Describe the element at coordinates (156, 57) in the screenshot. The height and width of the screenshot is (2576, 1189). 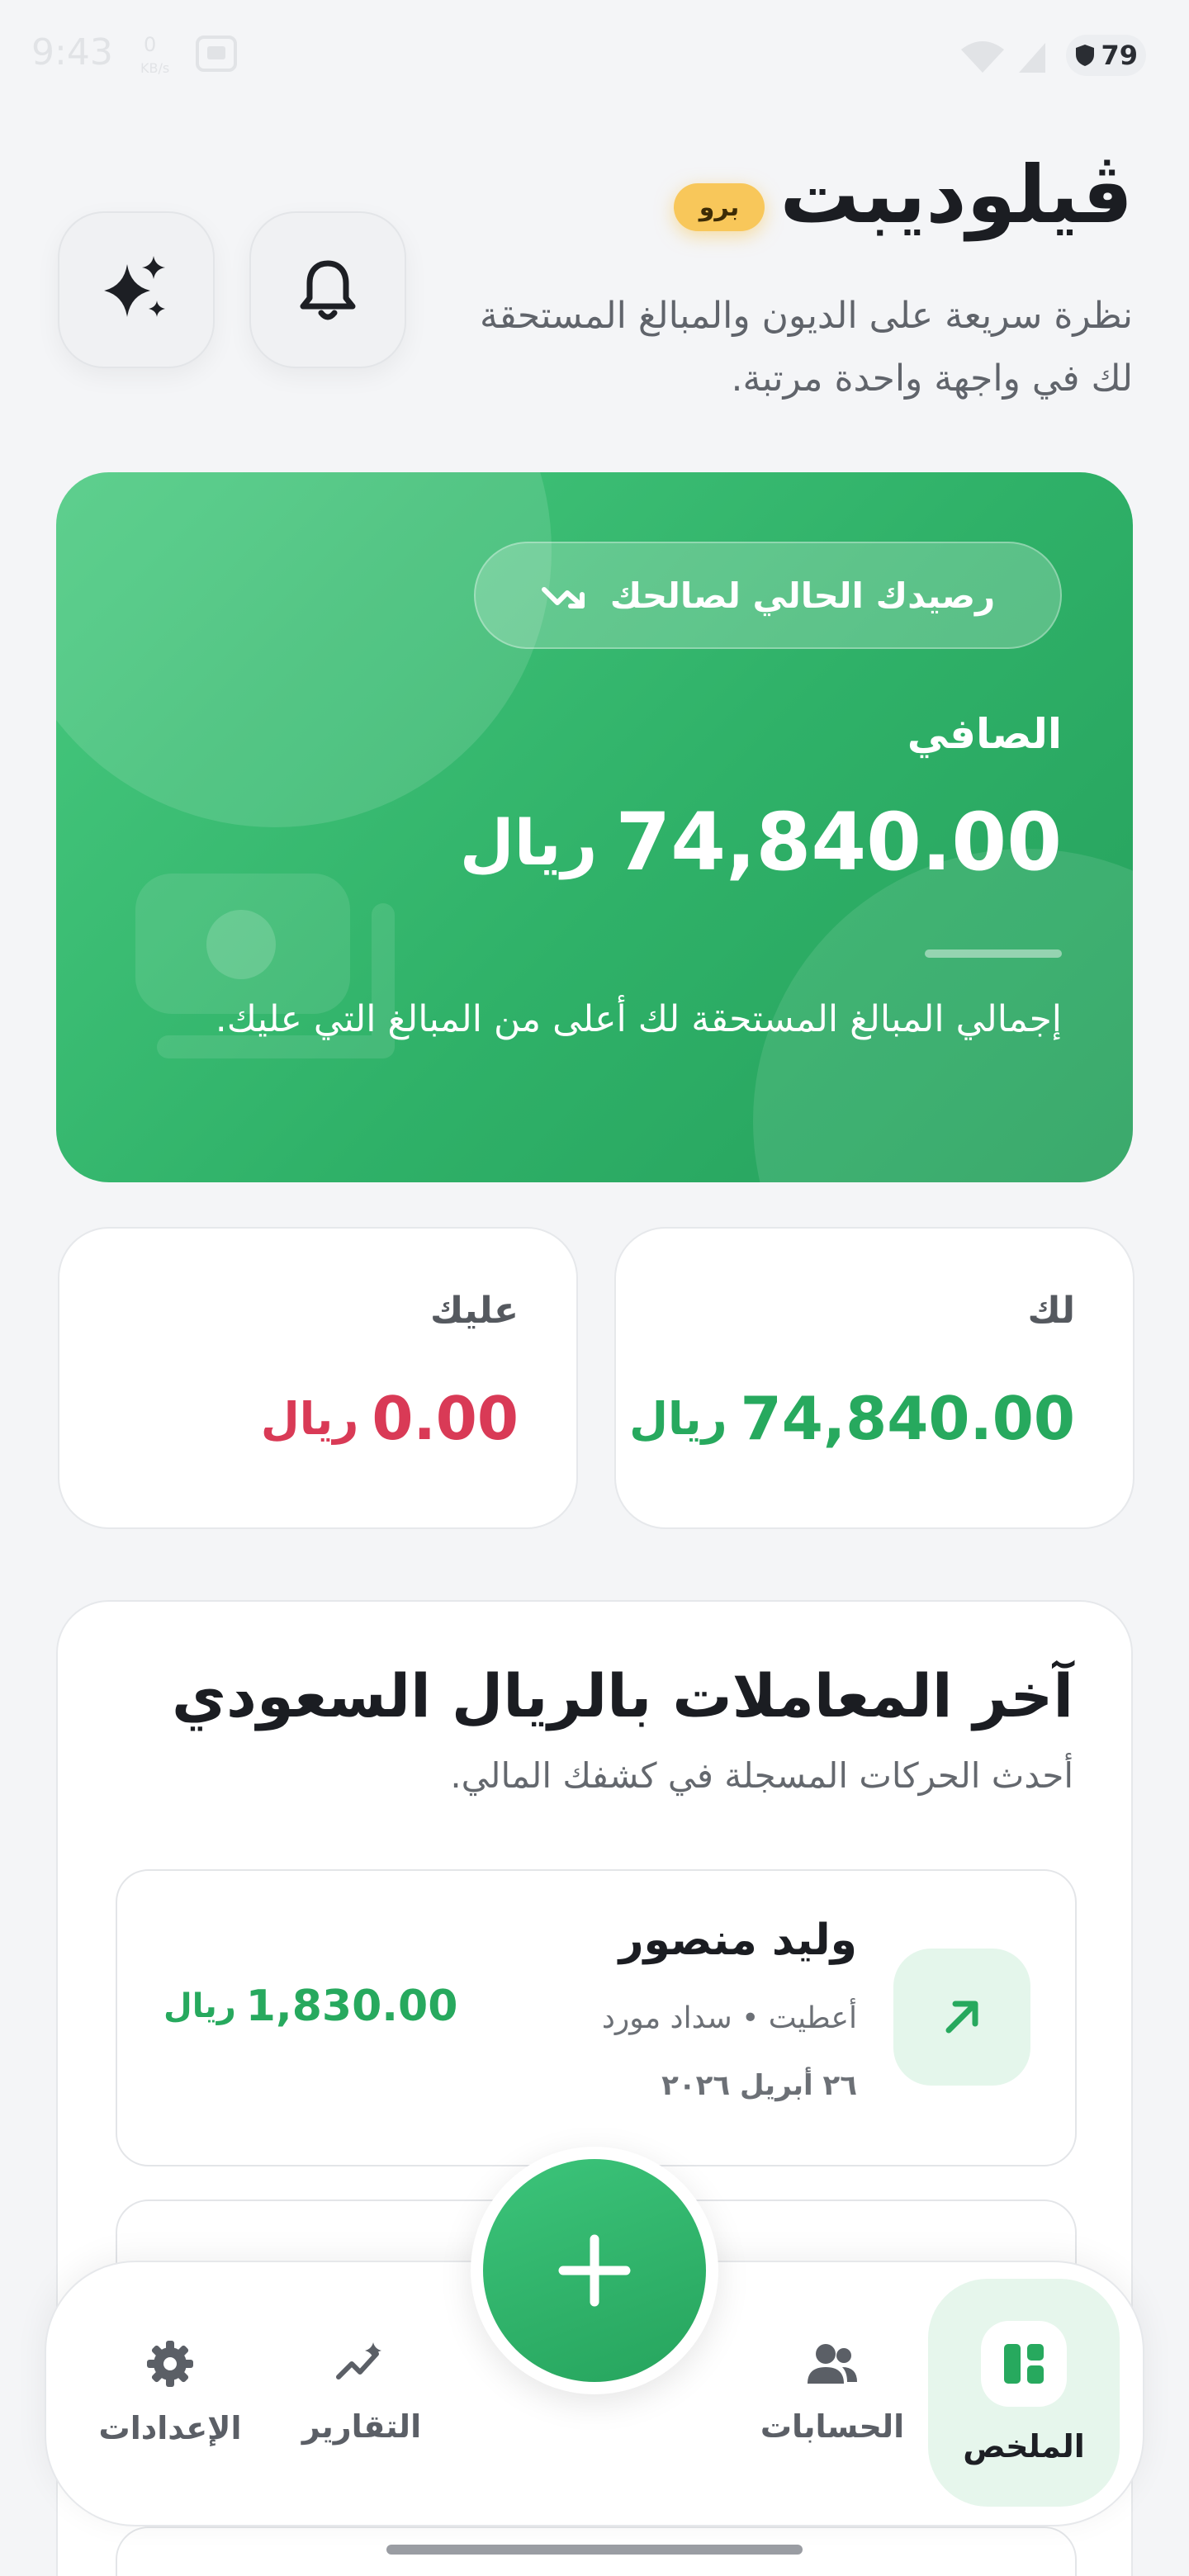
I see `data-usage-icon: 0 KB/s` at that location.